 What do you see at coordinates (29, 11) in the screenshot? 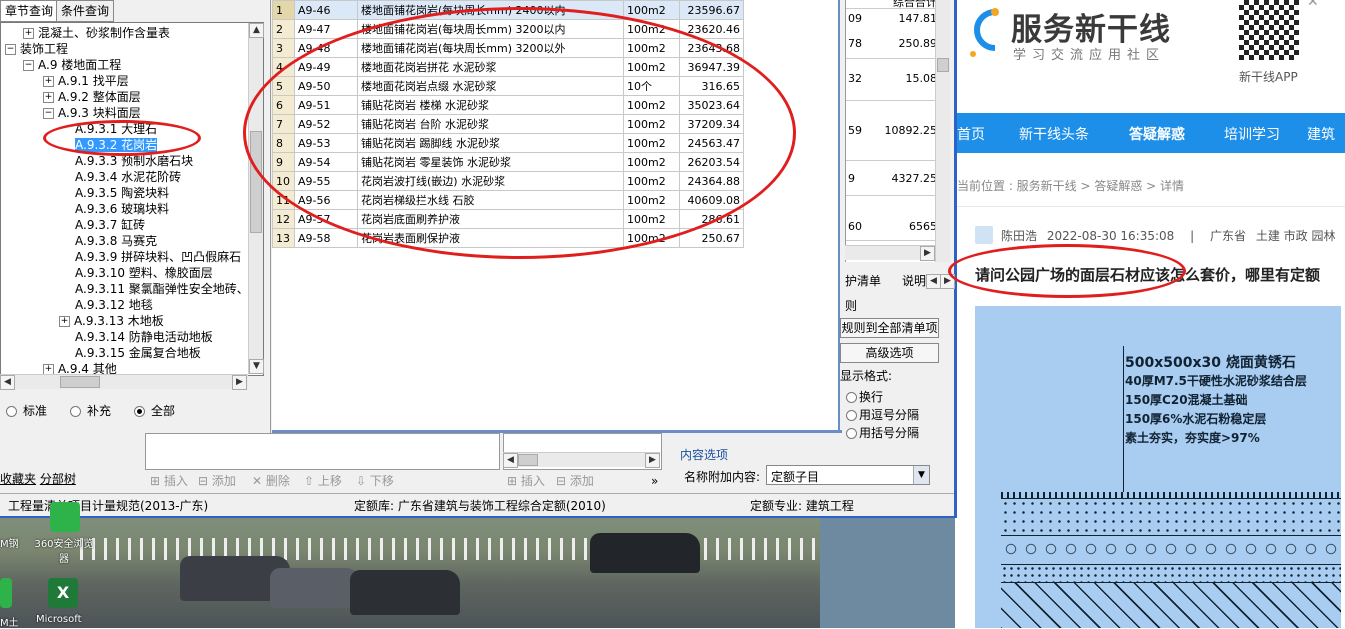
I see `tab-chapter-query: 章节查询` at bounding box center [29, 11].